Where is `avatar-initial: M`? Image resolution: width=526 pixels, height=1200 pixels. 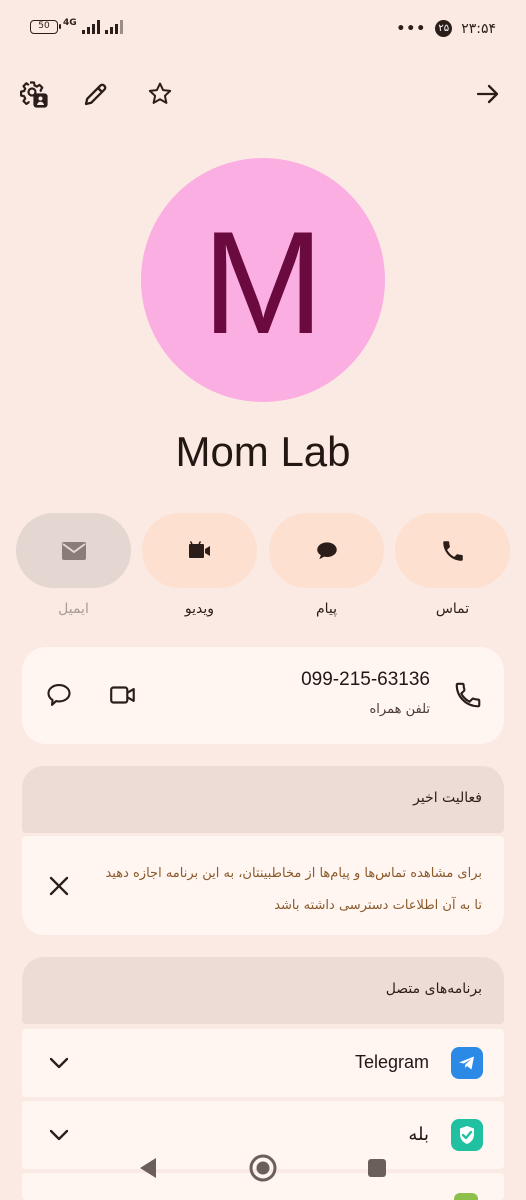
avatar-initial: M is located at coordinates (263, 282).